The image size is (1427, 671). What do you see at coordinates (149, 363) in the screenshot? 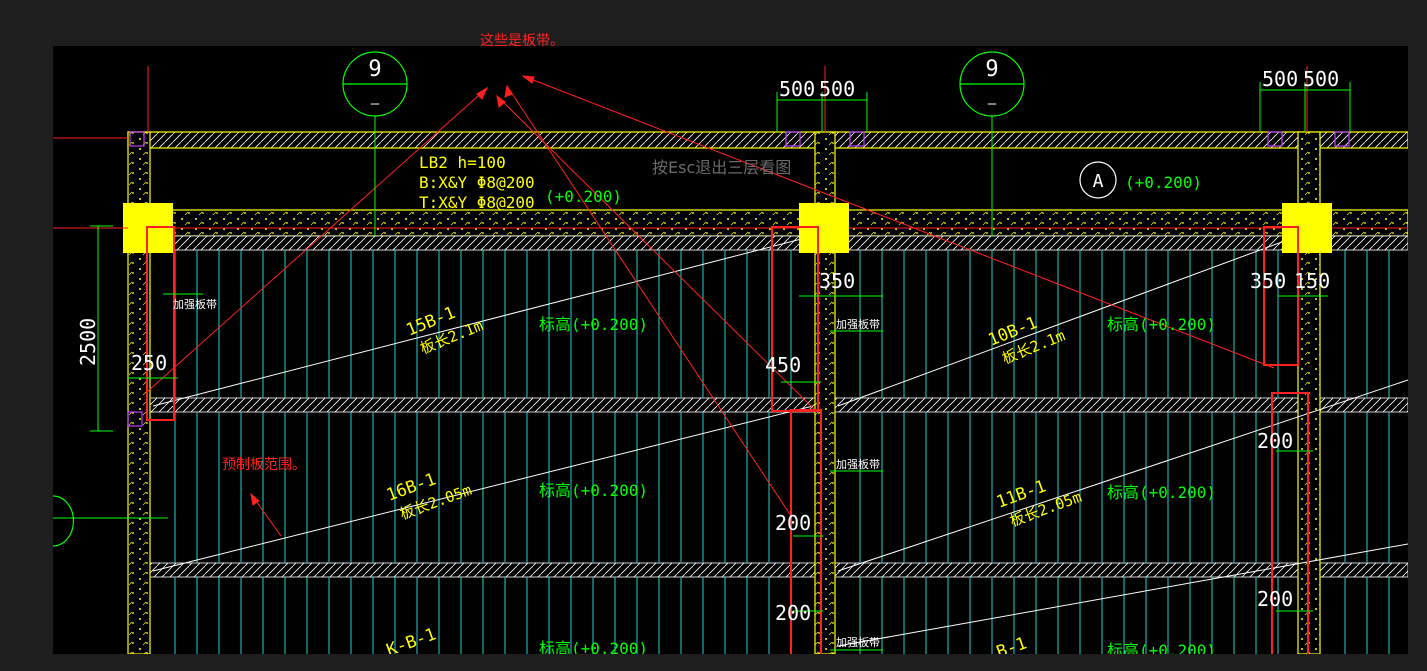
I see `dim-left-250: 250` at bounding box center [149, 363].